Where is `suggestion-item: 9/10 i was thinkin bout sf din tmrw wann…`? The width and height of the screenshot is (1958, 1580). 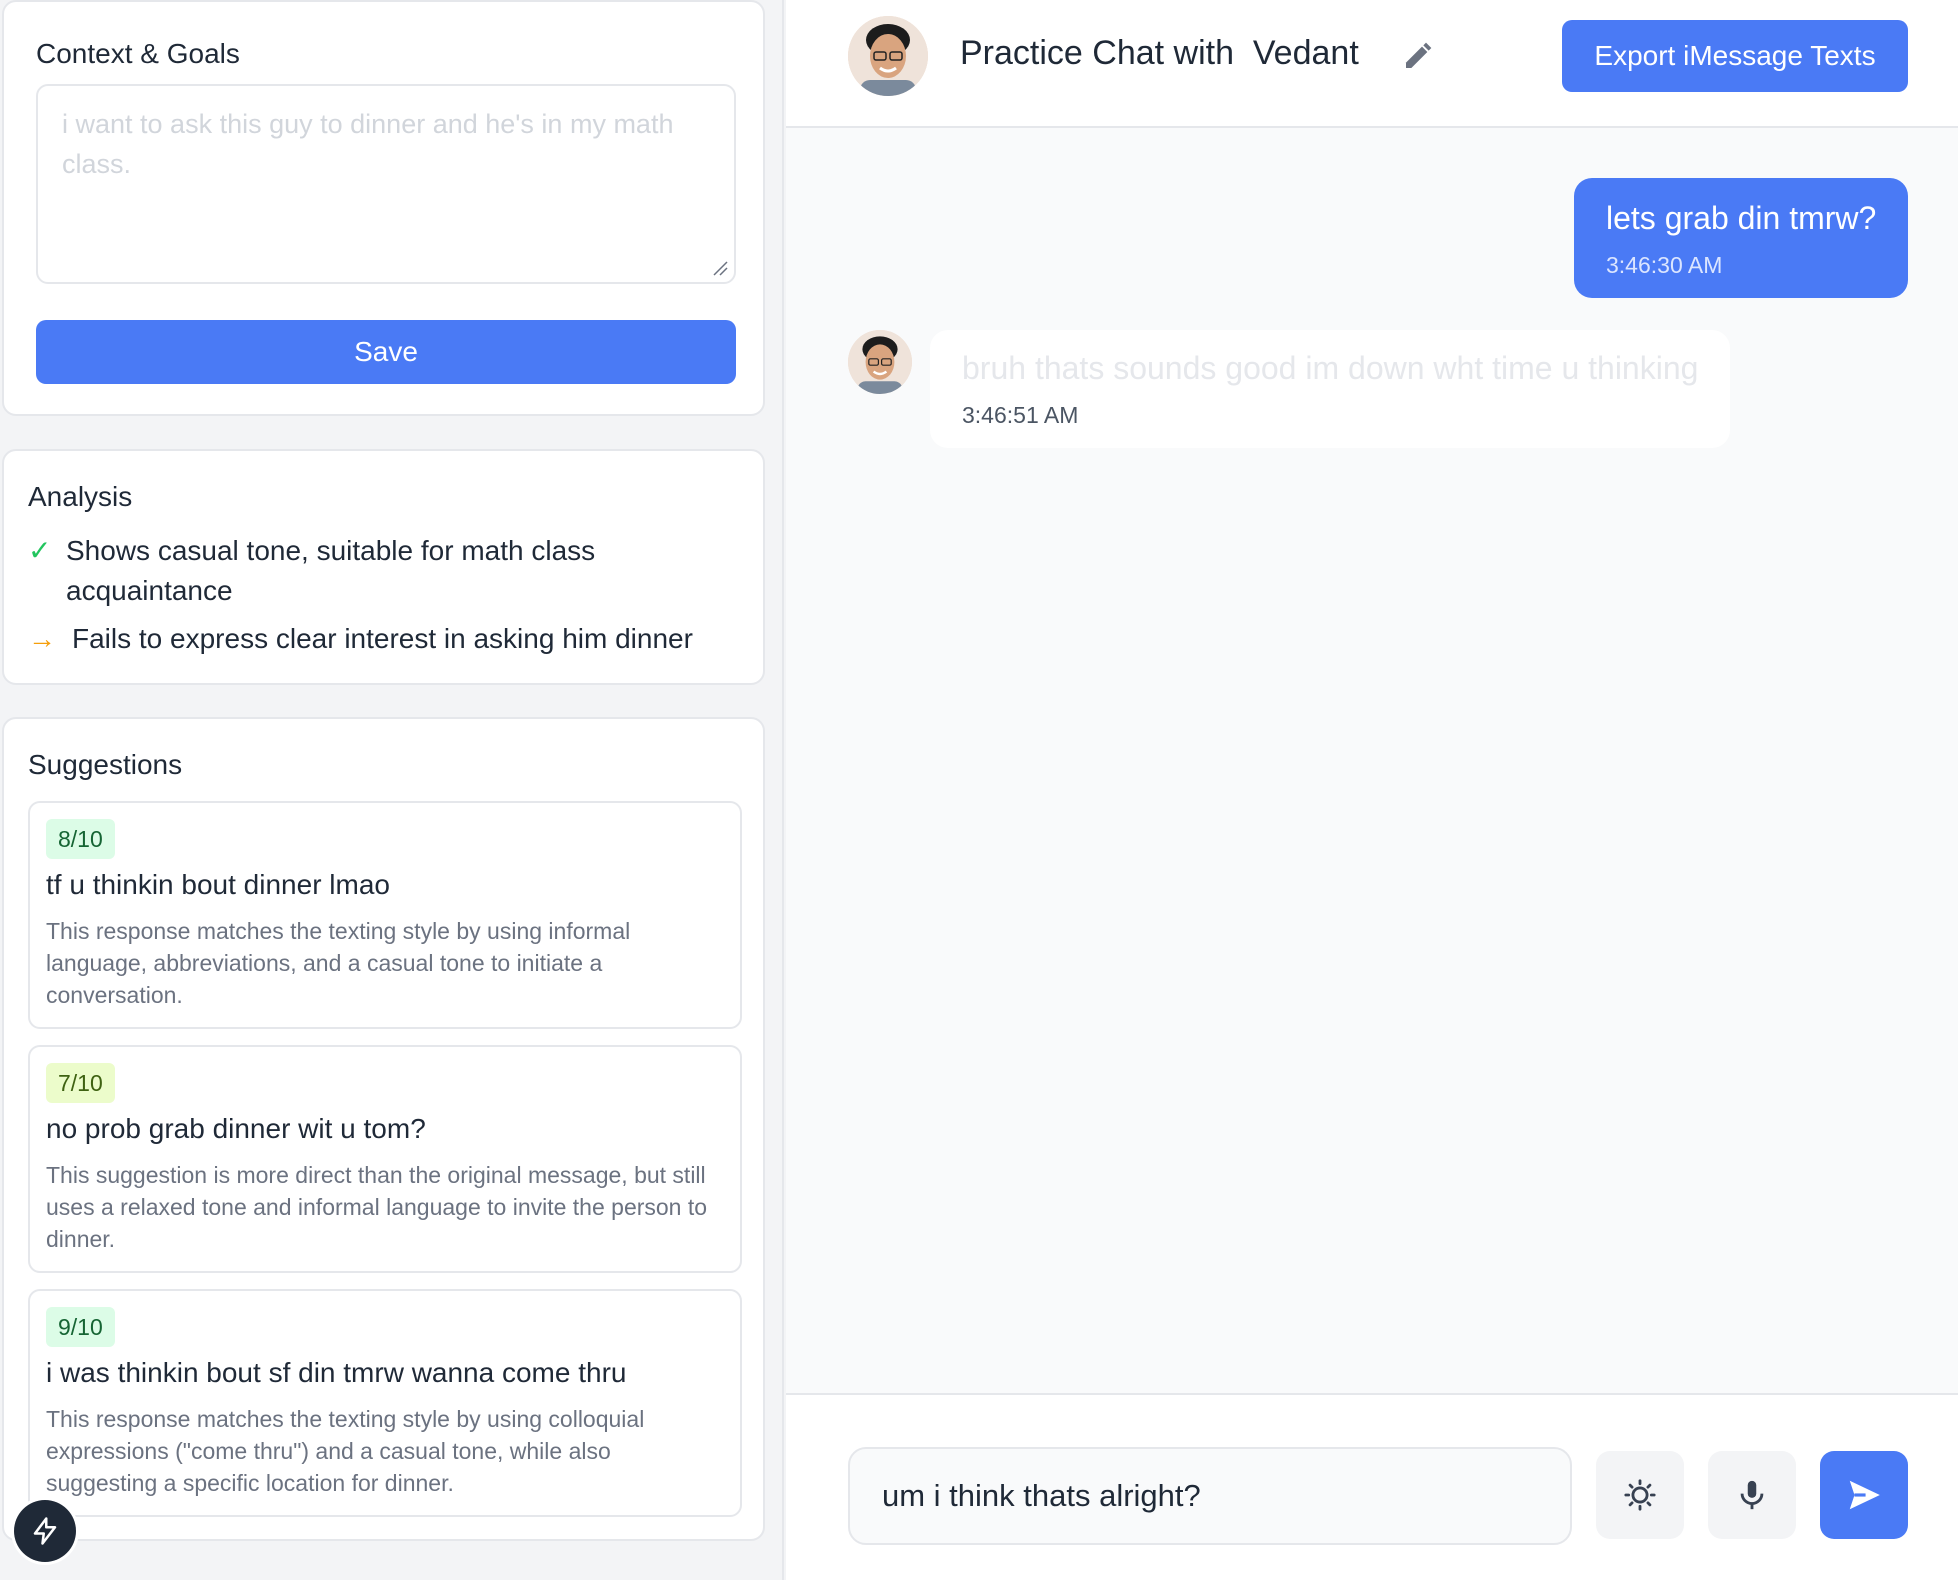
suggestion-item: 9/10 i was thinkin bout sf din tmrw wann… is located at coordinates (385, 1403).